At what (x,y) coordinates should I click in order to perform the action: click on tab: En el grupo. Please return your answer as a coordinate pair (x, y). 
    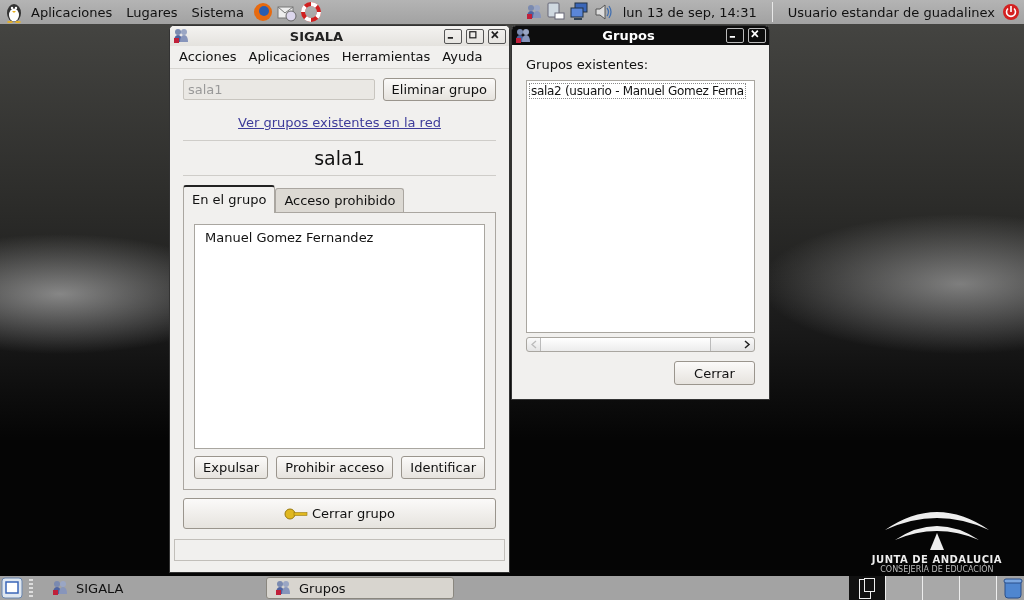
    Looking at the image, I should click on (229, 199).